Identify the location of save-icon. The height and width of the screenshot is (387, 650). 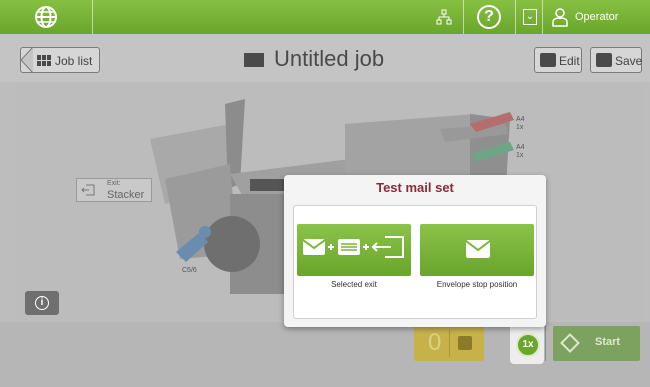
(604, 60).